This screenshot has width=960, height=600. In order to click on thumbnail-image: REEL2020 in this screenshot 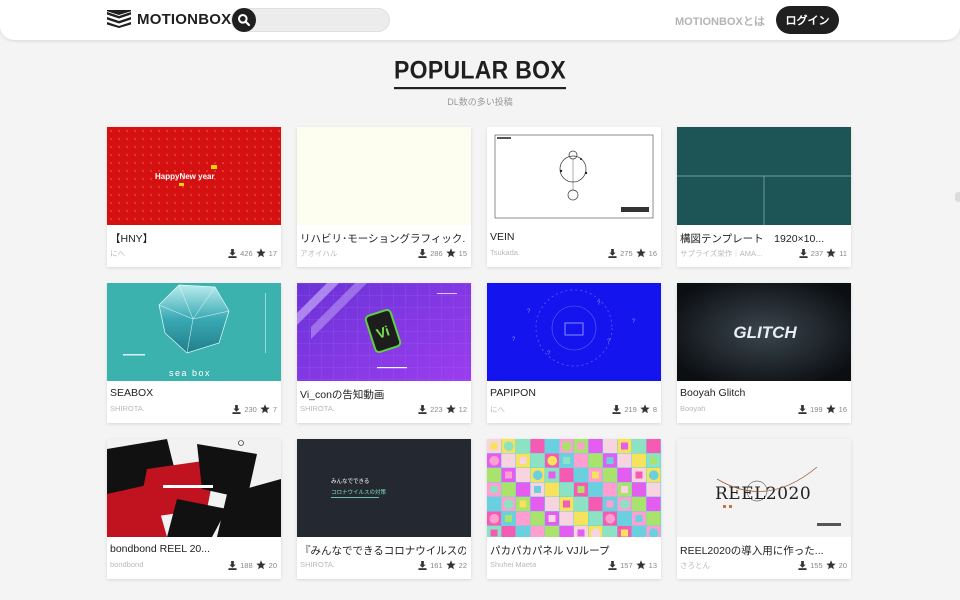, I will do `click(764, 488)`.